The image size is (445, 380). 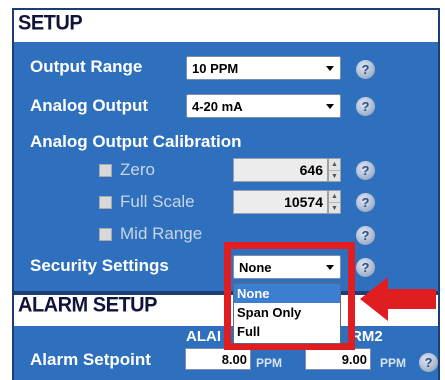 I want to click on mid-range-label: Mid Range, so click(x=161, y=233).